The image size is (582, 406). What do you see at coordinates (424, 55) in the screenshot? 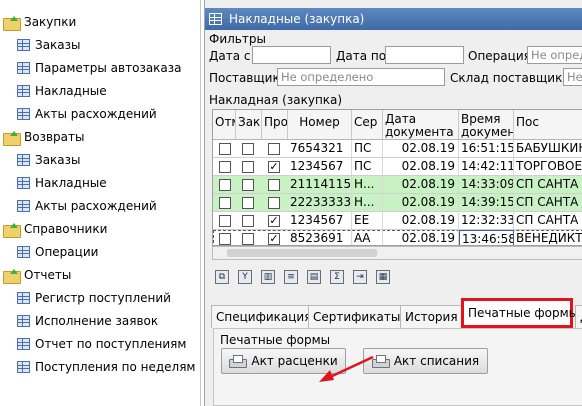
I see `date-to-field` at bounding box center [424, 55].